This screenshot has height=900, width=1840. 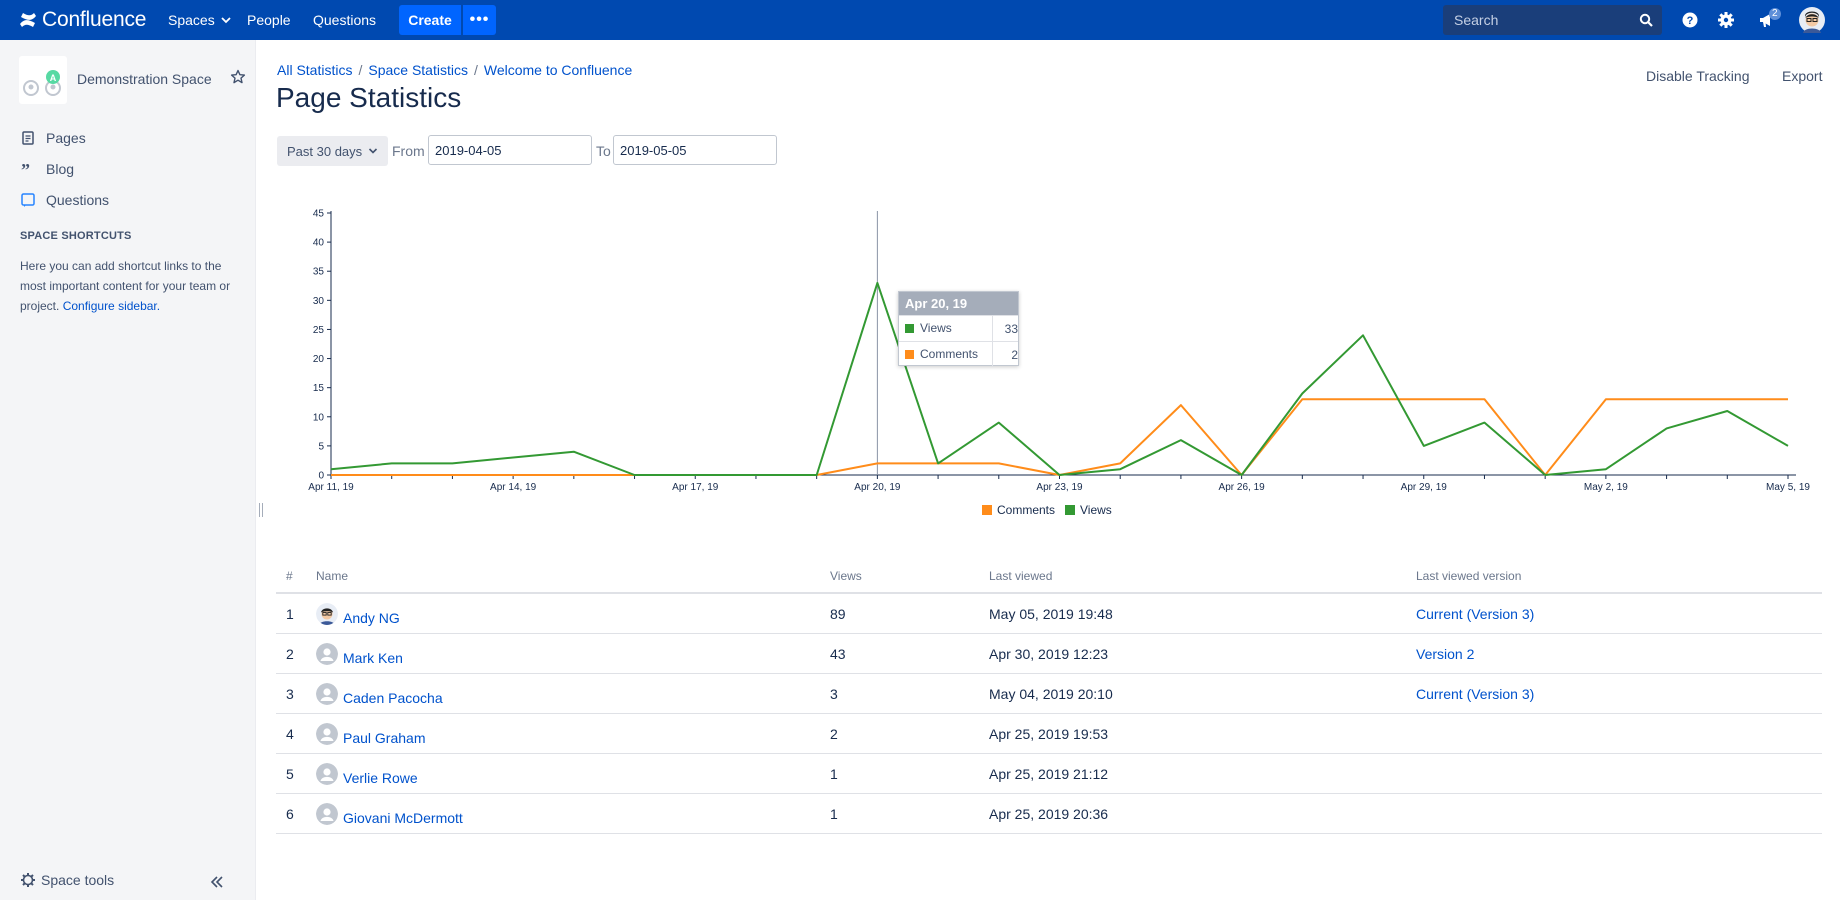 I want to click on y-tick-label: 40, so click(x=319, y=243).